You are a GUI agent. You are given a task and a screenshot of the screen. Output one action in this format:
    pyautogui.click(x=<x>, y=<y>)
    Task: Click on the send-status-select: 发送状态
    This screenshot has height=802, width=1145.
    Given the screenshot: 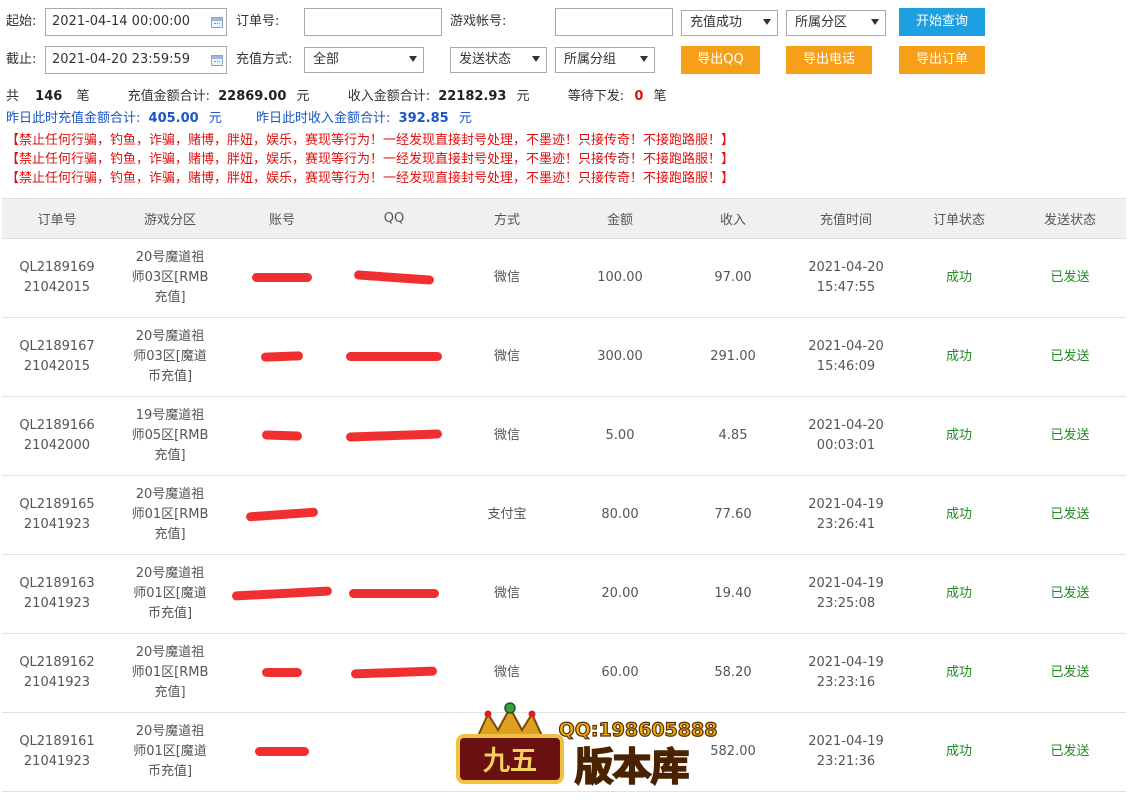 What is the action you would take?
    pyautogui.click(x=498, y=60)
    